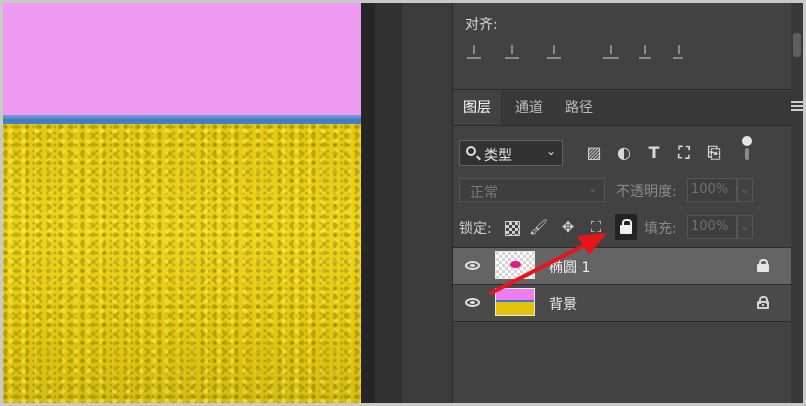 The image size is (806, 406). What do you see at coordinates (579, 108) in the screenshot?
I see `tab-paths: 路径` at bounding box center [579, 108].